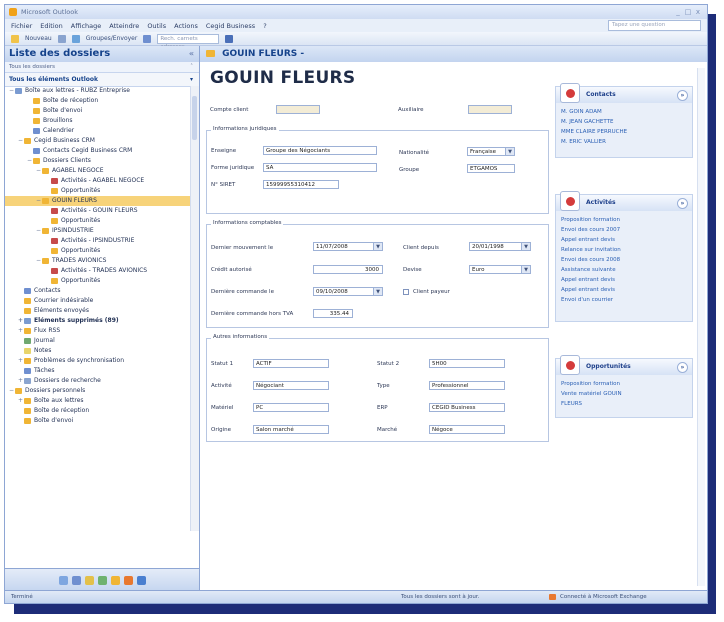 The height and width of the screenshot is (622, 724). Describe the element at coordinates (348, 246) in the screenshot. I see `dernier-mouvement-field: 11/07/2008 ▼` at that location.